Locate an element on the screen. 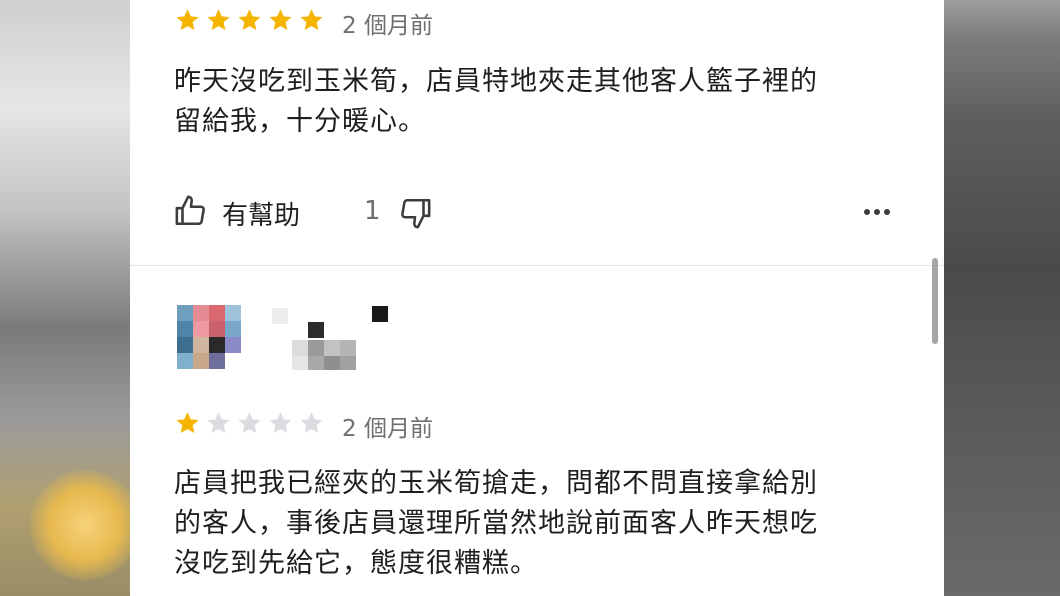  review-text-line: 店員把我已經夾的玉米筍搶走，問都不問直接拿給別 is located at coordinates (496, 483).